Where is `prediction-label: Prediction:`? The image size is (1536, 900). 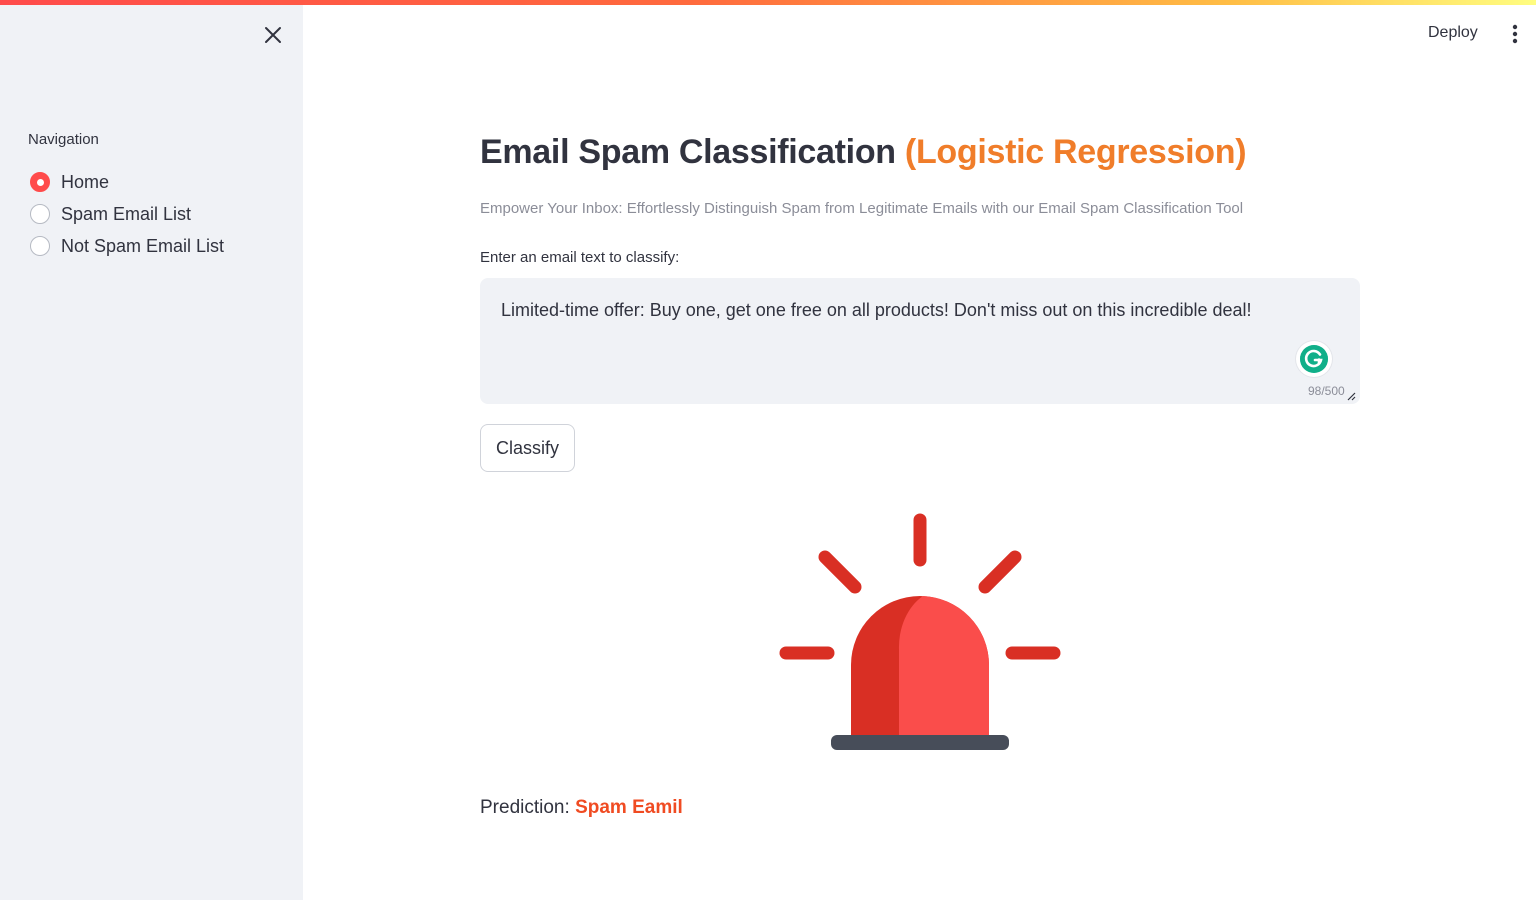
prediction-label: Prediction: is located at coordinates (525, 807).